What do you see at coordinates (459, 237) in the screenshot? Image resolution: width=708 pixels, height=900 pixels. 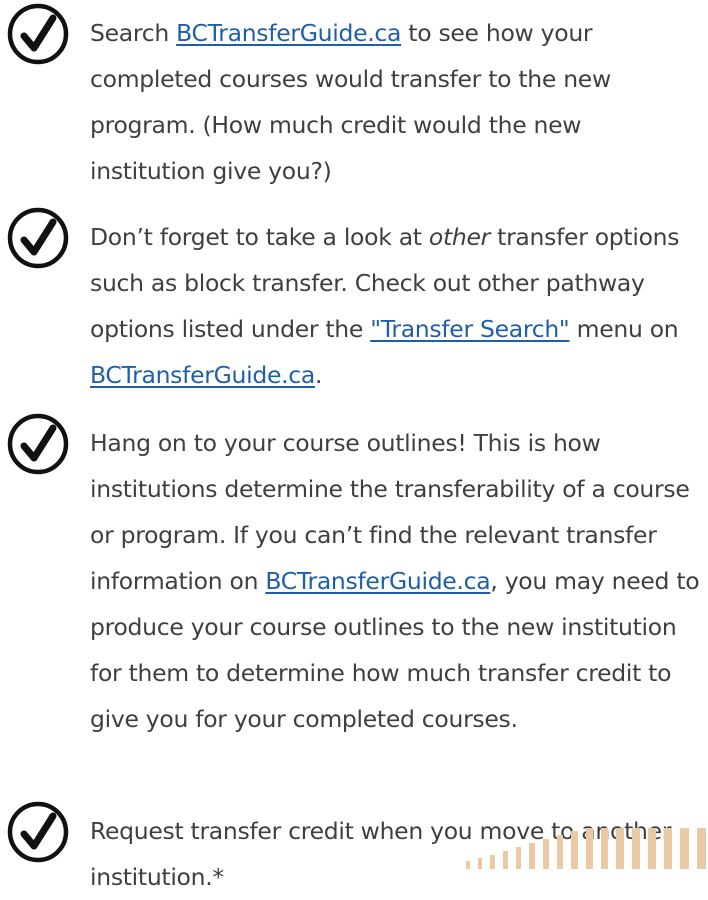 I see `emphasis-text: other` at bounding box center [459, 237].